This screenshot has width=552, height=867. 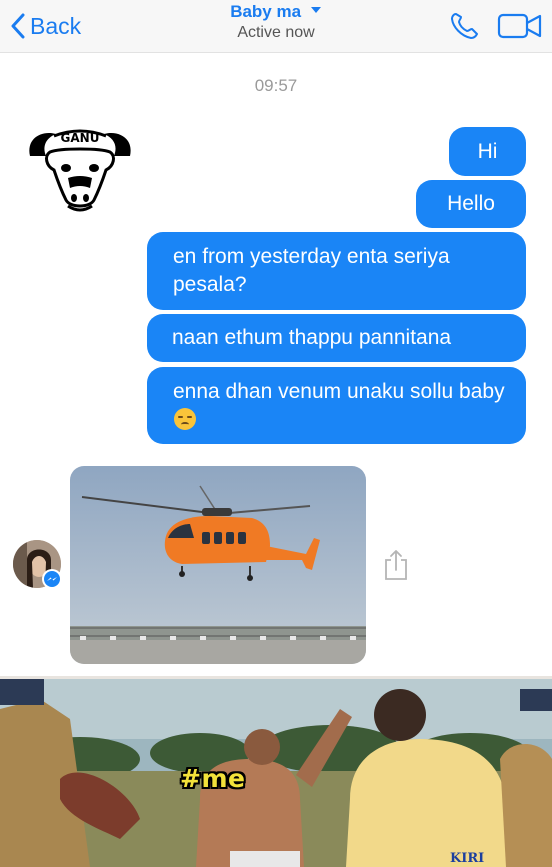 What do you see at coordinates (339, 391) in the screenshot?
I see `message-text: enna dhan venum unaku sollu baby` at bounding box center [339, 391].